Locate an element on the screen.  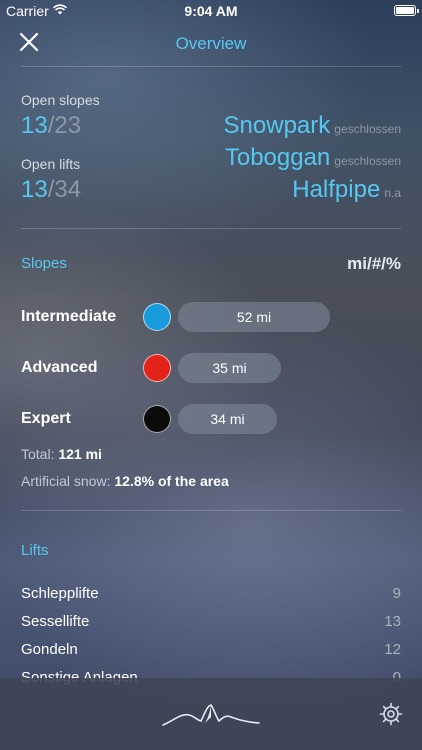
gear-icon is located at coordinates (391, 714).